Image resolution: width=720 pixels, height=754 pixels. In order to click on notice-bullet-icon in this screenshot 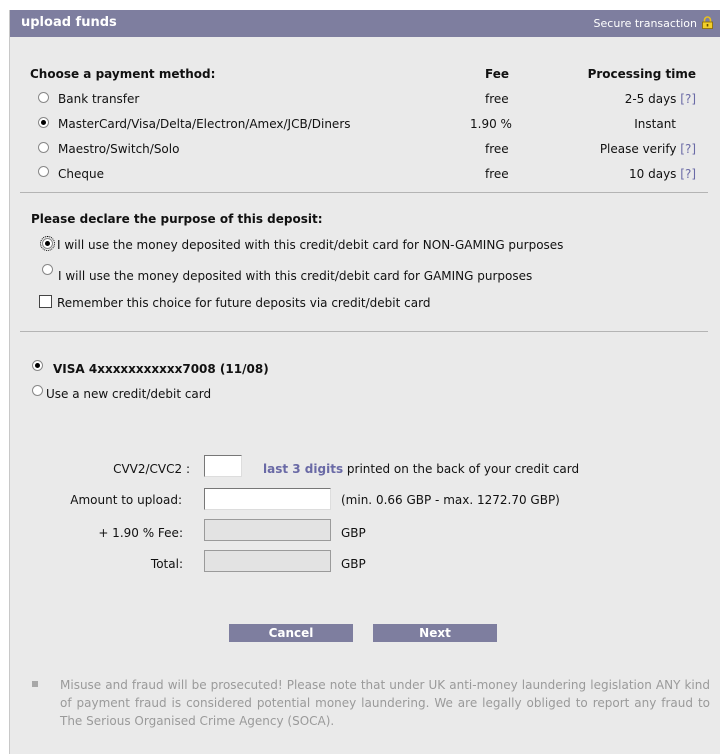, I will do `click(35, 684)`.